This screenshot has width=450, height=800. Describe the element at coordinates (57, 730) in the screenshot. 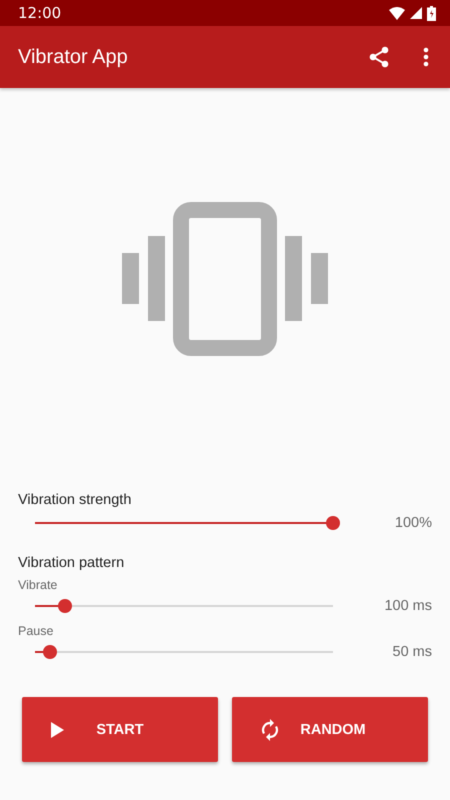

I see `play-icon` at that location.